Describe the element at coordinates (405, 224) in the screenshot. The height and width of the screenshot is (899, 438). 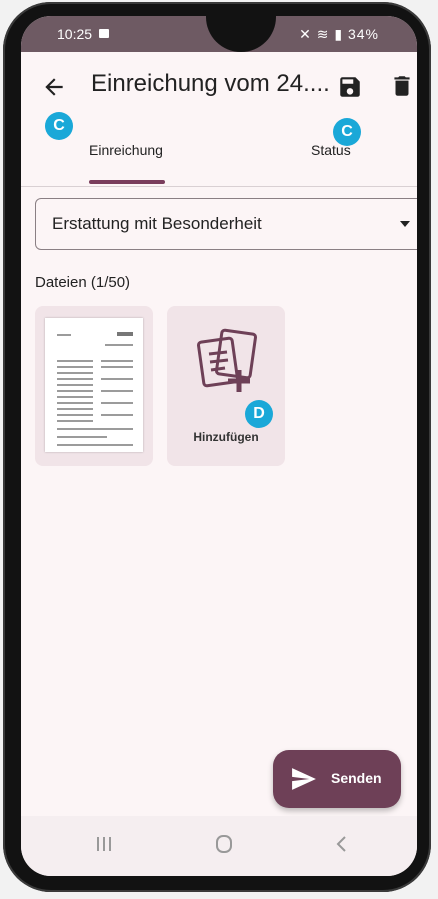
I see `dropdown-arrow-icon` at that location.